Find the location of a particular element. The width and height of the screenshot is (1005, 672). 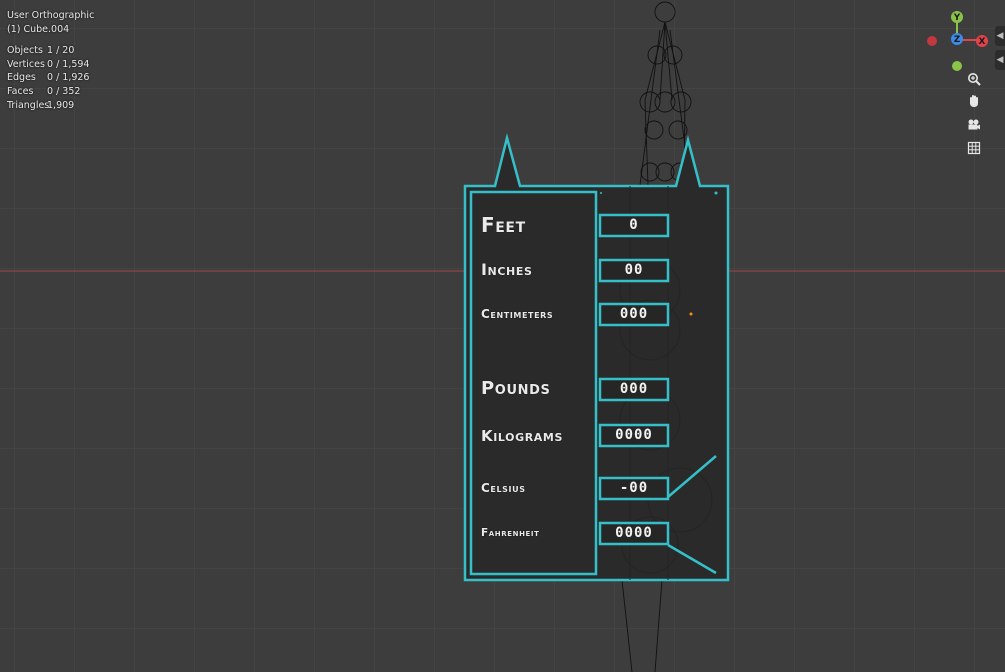

centimeters-label: Centimeters is located at coordinates (517, 314).